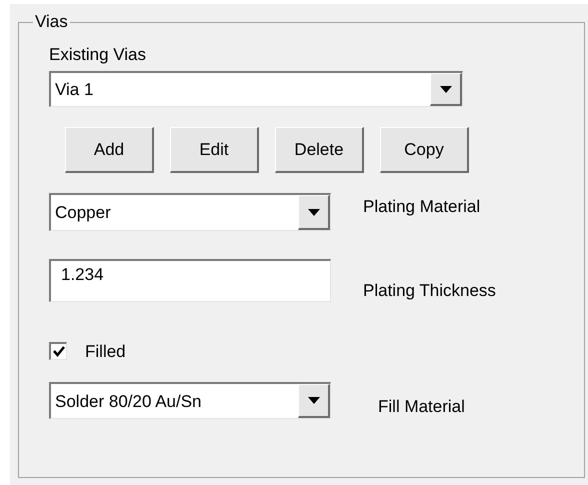 Image resolution: width=588 pixels, height=485 pixels. Describe the element at coordinates (190, 212) in the screenshot. I see `dropdown: Copper` at that location.